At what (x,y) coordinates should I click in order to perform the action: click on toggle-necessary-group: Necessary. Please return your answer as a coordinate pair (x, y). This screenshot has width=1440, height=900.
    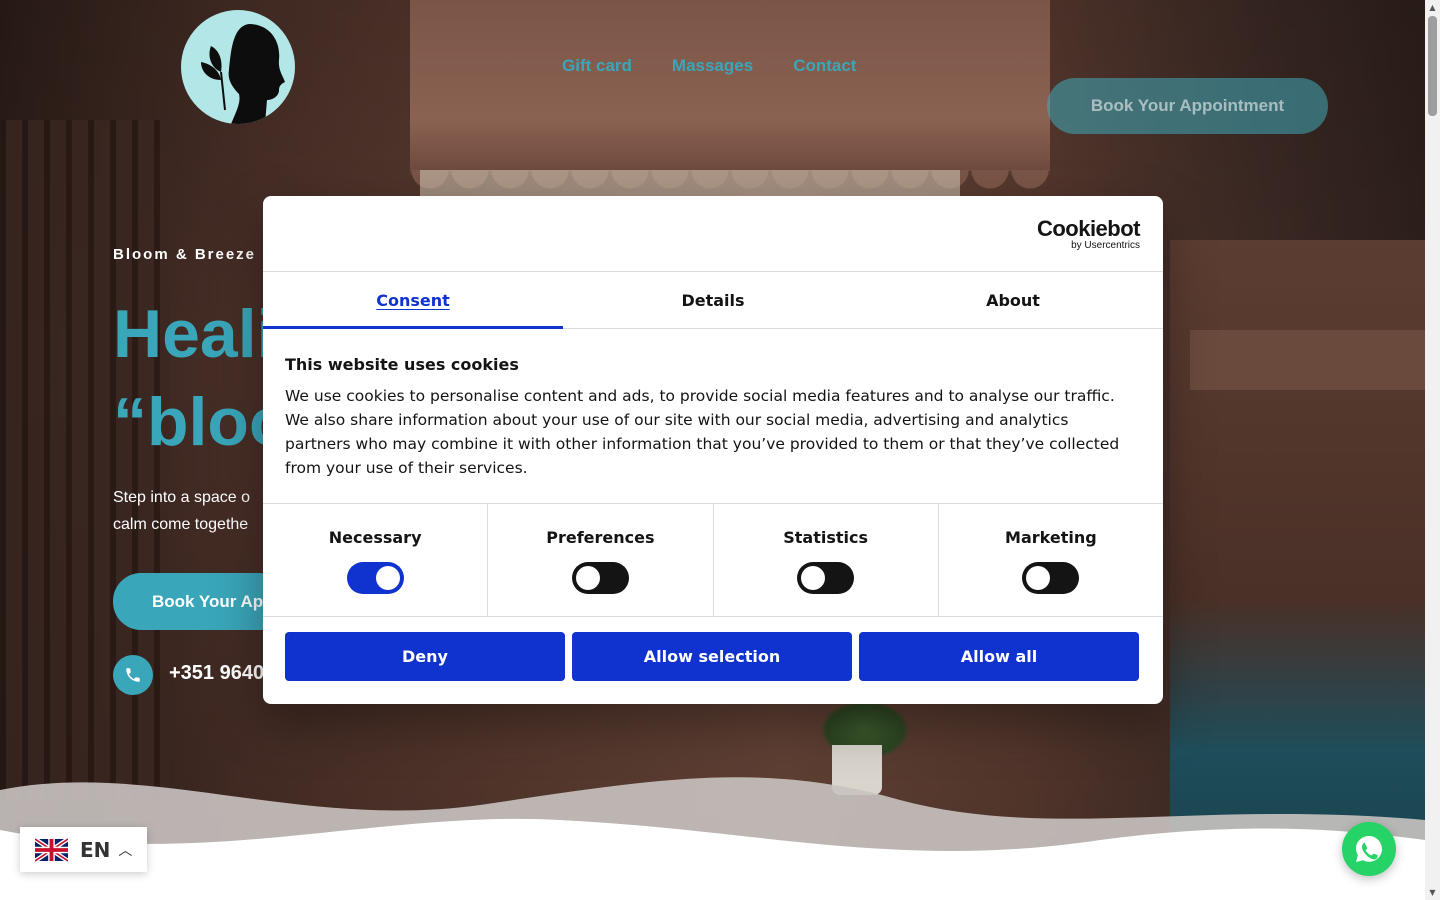
    Looking at the image, I should click on (376, 560).